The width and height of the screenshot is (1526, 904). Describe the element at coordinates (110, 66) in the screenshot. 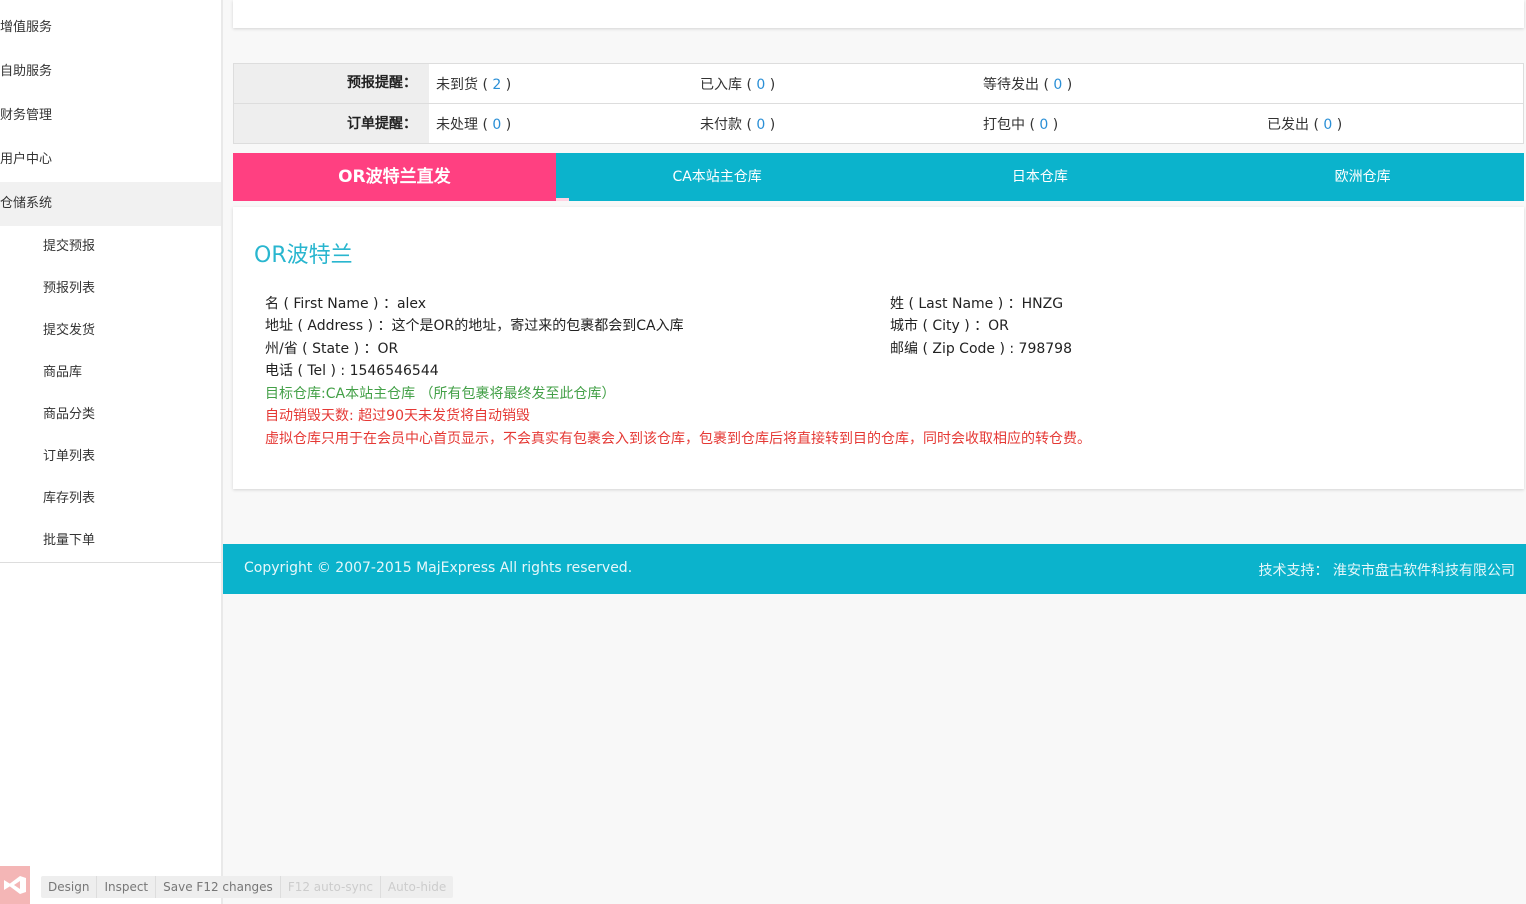

I see `sidebar-item-self-service: 自助服务` at that location.